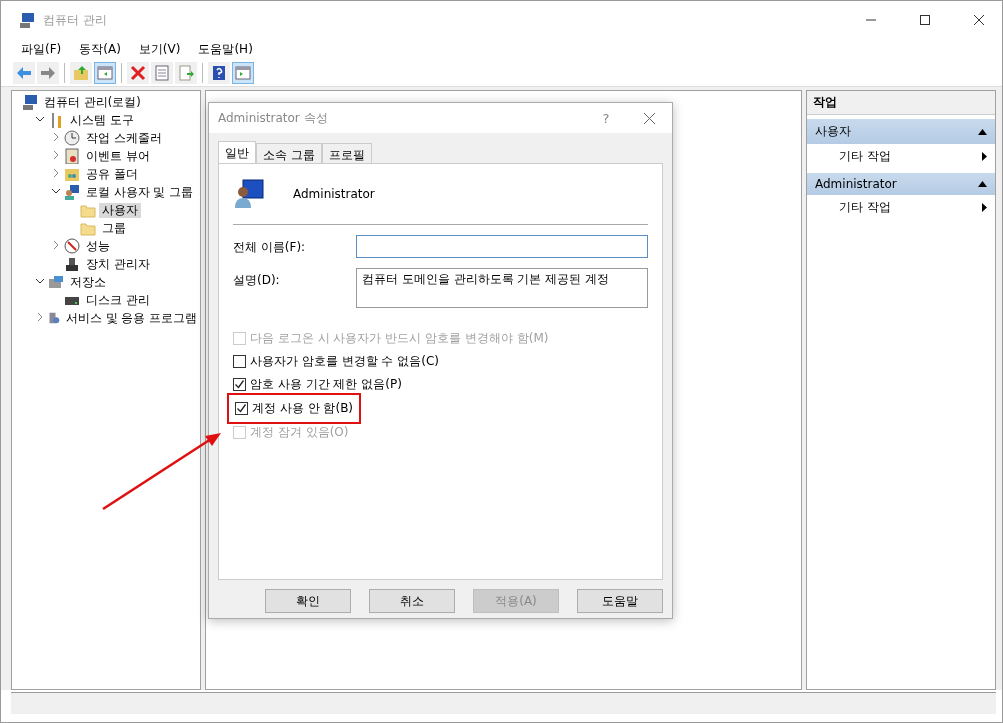 This screenshot has width=1003, height=723. What do you see at coordinates (112, 174) in the screenshot?
I see `tree-item: 공유 폴더` at bounding box center [112, 174].